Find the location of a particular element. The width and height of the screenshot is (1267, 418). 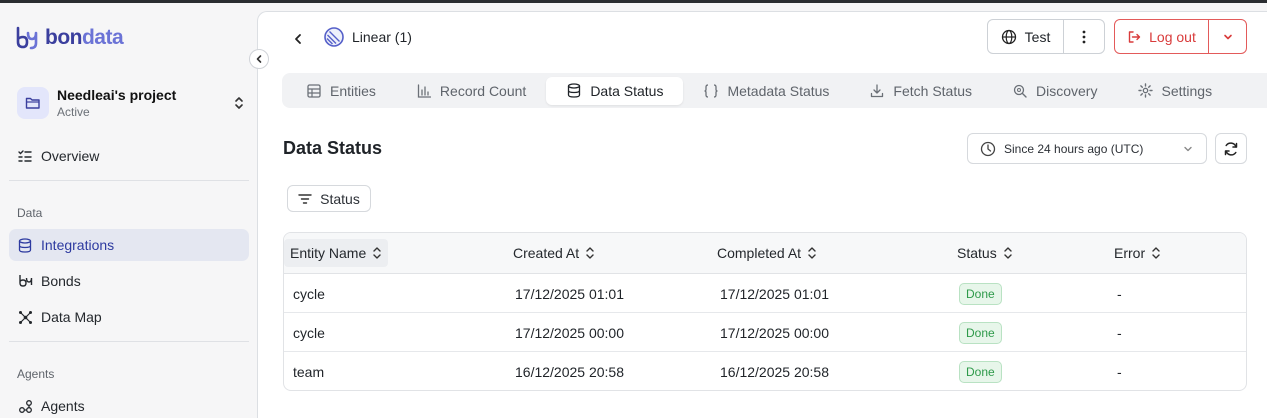

tab-record-count: Record Count is located at coordinates (471, 91).